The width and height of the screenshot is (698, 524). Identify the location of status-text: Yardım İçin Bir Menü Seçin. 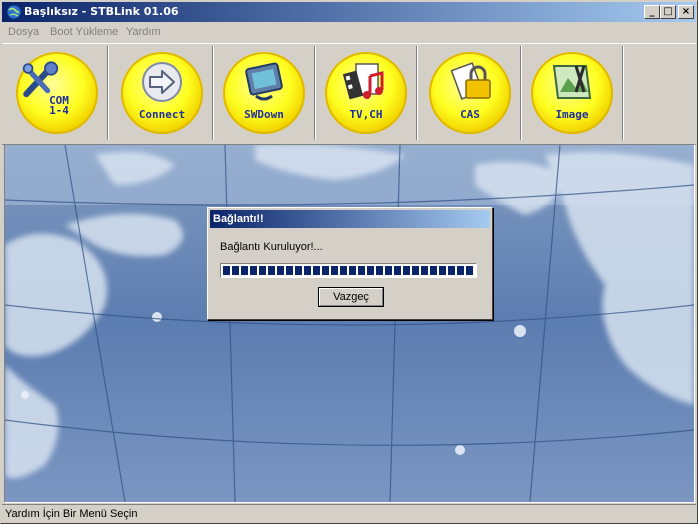
(71, 514).